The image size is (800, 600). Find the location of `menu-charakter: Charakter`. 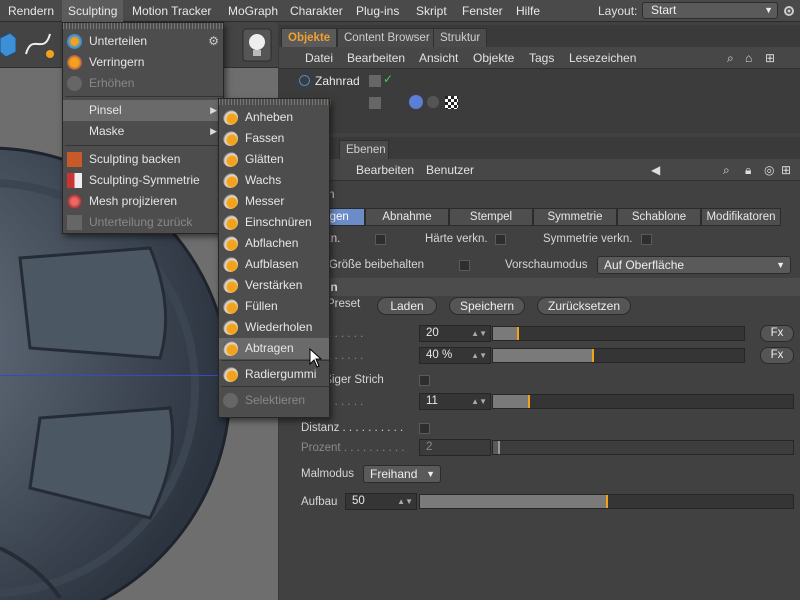

menu-charakter: Charakter is located at coordinates (316, 11).